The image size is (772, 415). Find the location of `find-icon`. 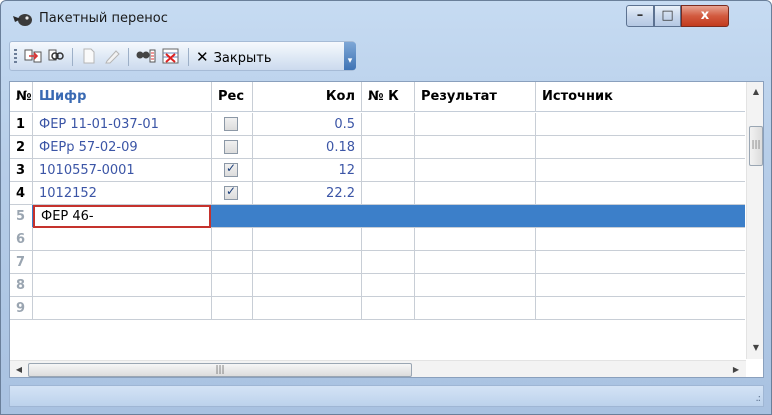

find-icon is located at coordinates (56, 55).